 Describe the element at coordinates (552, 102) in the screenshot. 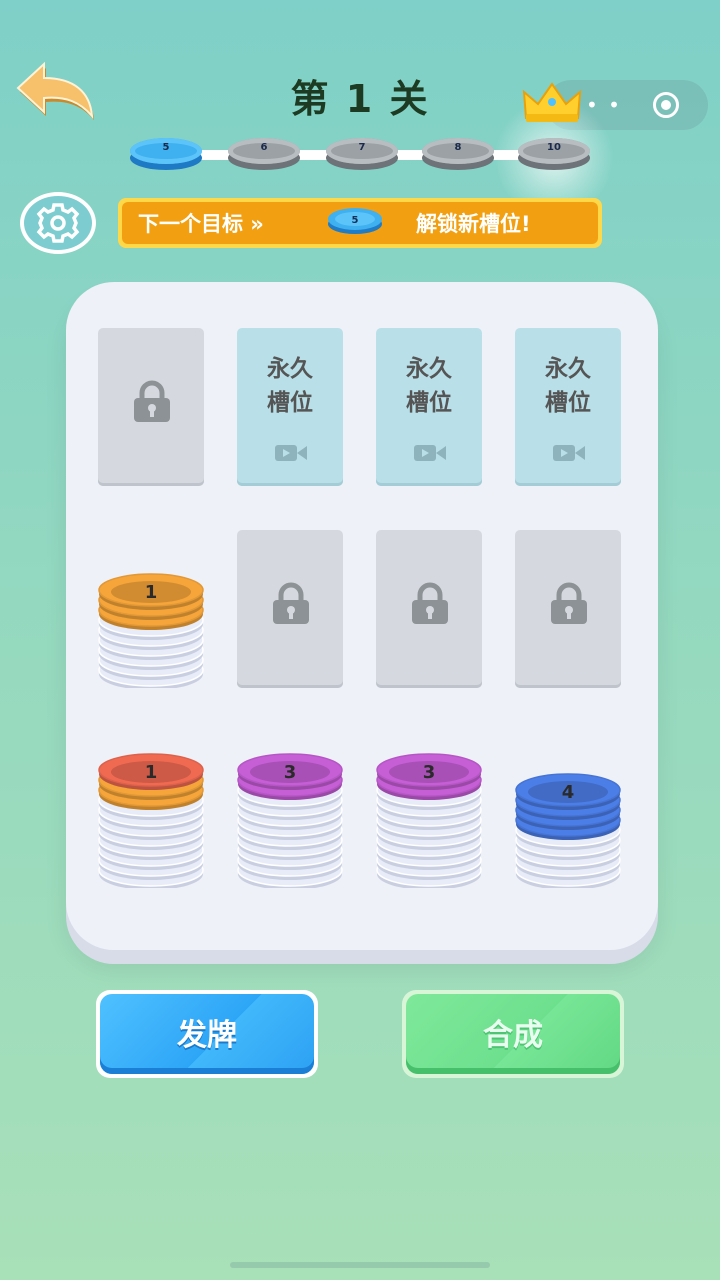

I see `crown-icon` at that location.